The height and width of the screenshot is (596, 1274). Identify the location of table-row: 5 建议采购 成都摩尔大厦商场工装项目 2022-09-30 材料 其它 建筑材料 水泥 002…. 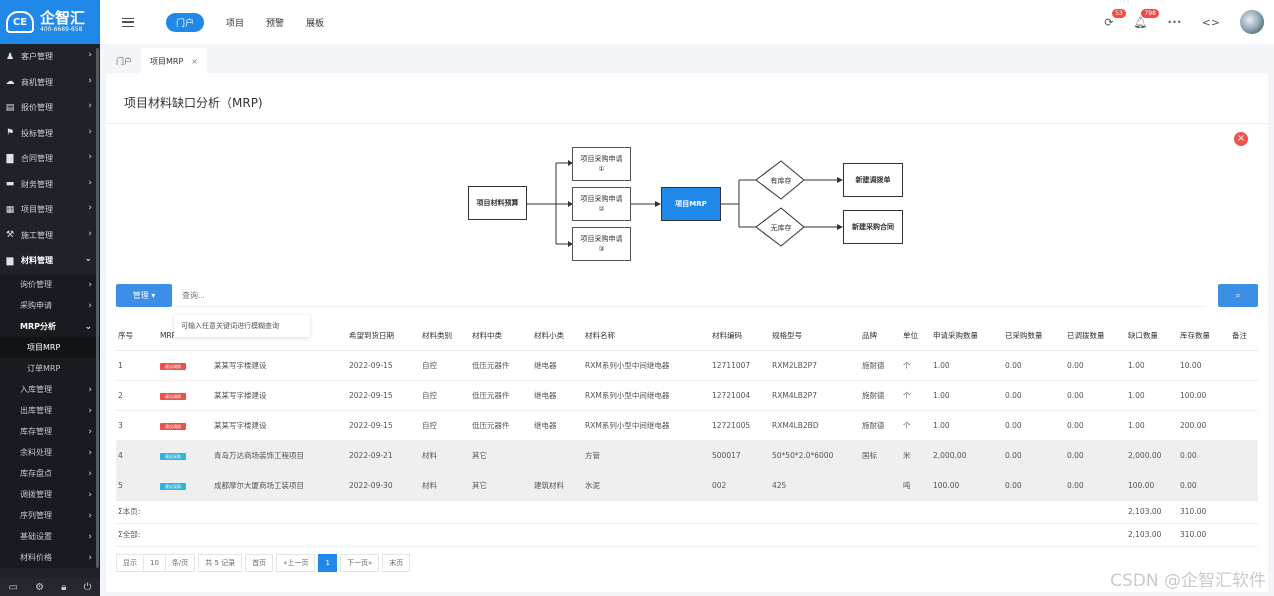
(687, 485).